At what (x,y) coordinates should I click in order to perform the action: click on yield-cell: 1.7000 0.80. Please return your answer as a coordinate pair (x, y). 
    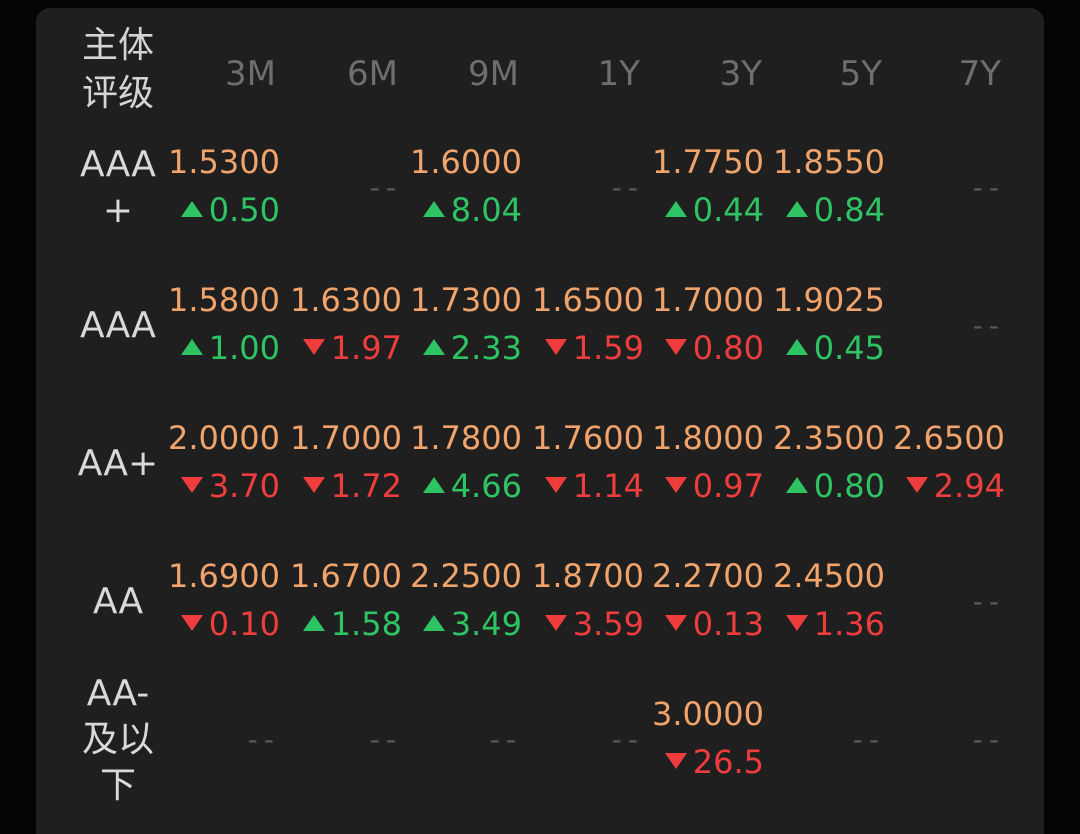
    Looking at the image, I should click on (708, 326).